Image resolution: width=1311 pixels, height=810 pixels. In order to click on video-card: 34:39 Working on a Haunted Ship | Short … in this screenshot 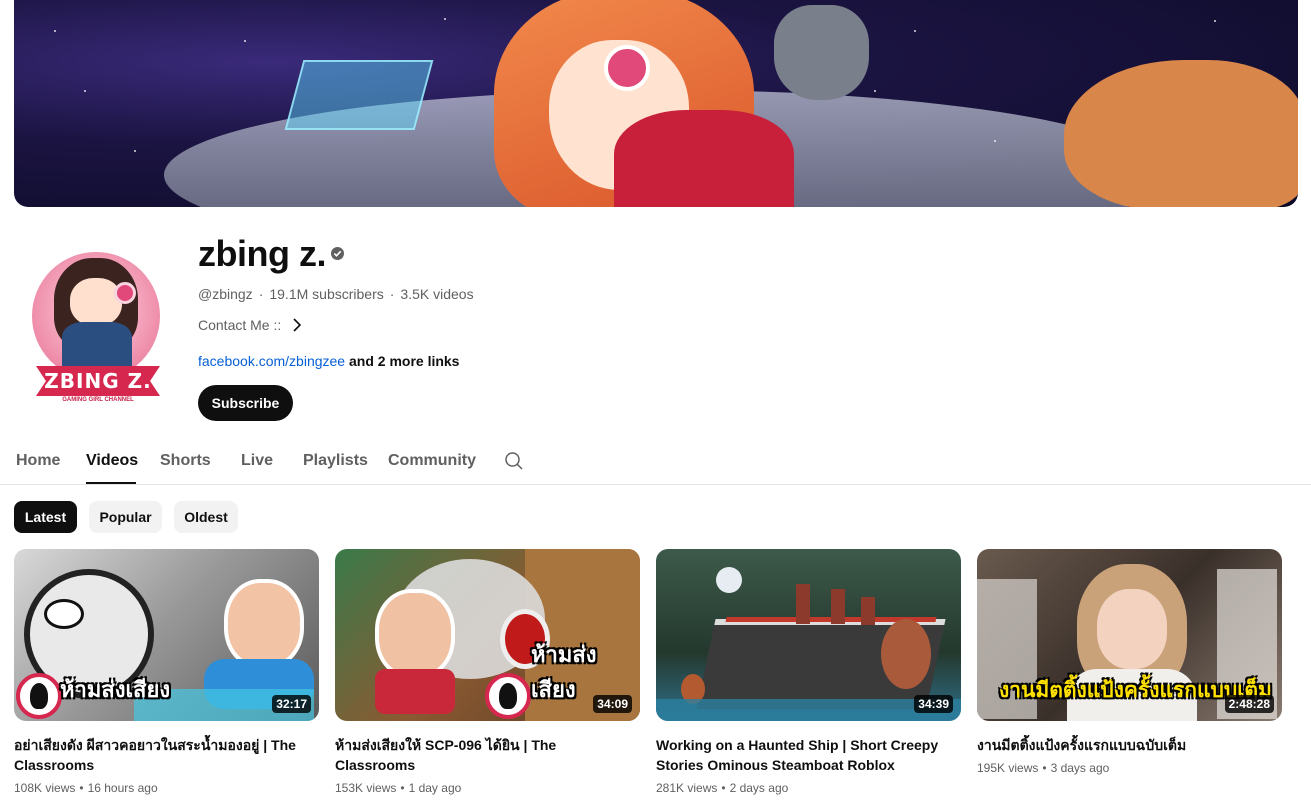, I will do `click(808, 673)`.